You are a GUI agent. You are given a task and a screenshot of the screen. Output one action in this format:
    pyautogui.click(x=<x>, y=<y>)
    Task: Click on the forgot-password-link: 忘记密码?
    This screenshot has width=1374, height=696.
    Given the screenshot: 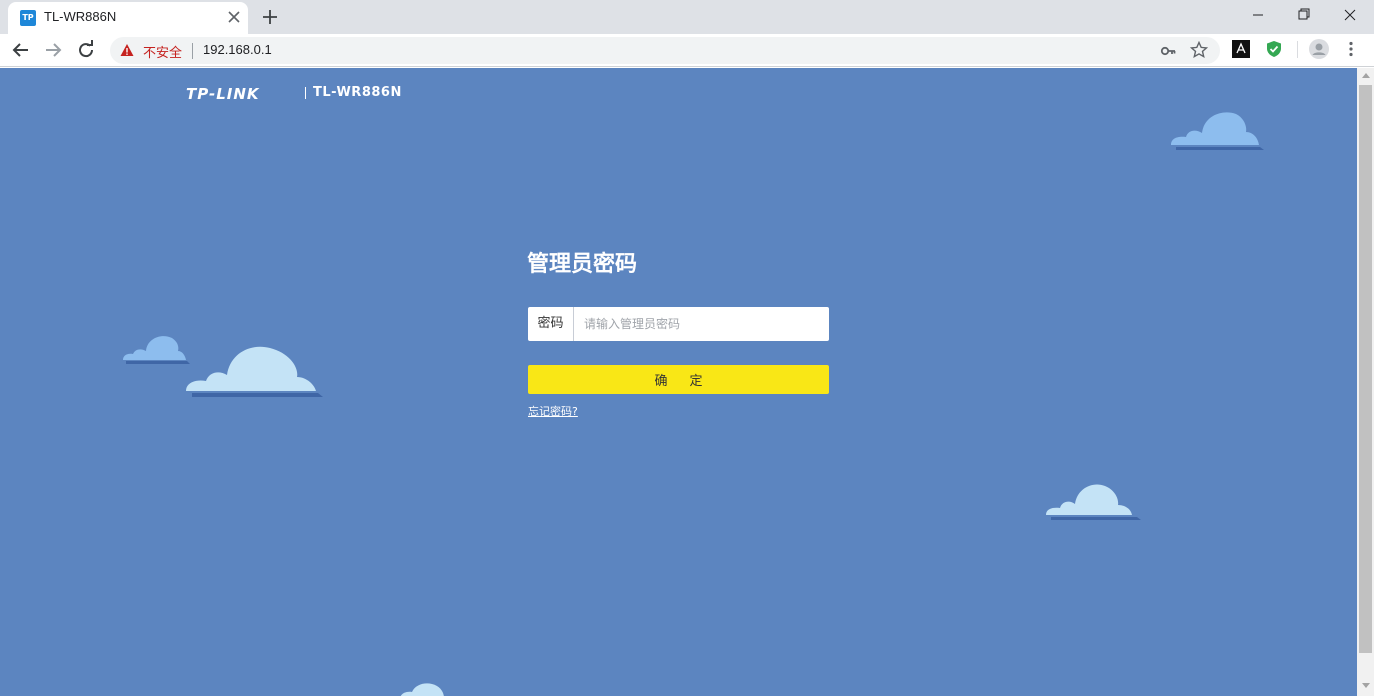 What is the action you would take?
    pyautogui.click(x=553, y=411)
    